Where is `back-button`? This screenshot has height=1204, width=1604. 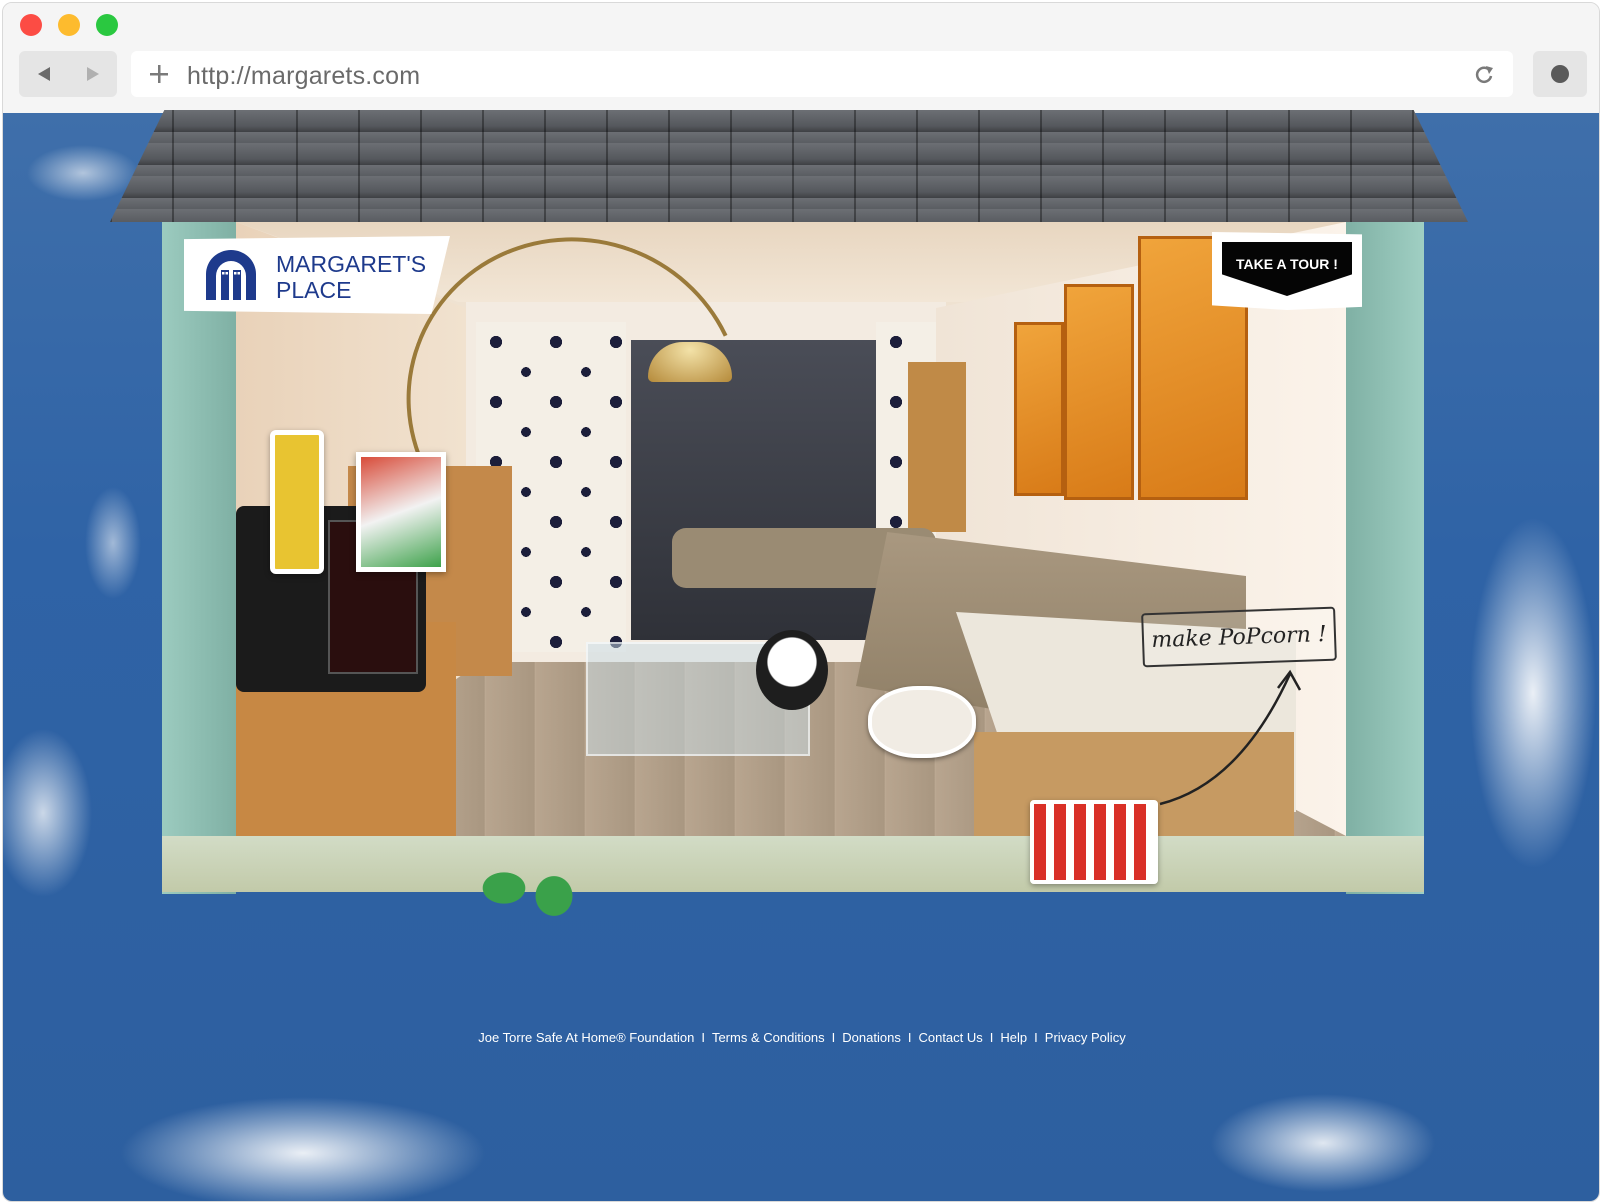
back-button is located at coordinates (43, 74).